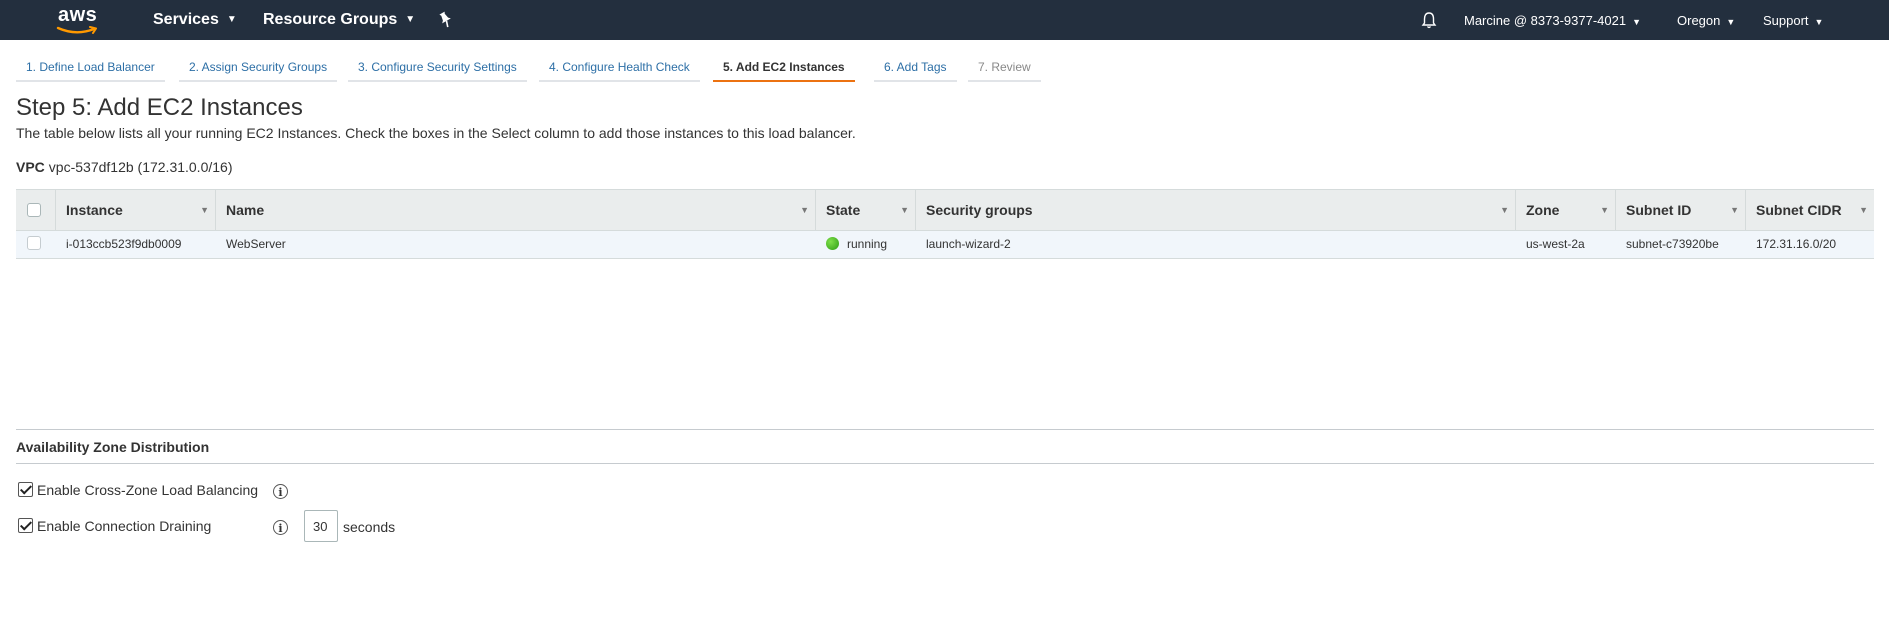  I want to click on security-groups-cell: launch-wizard-2, so click(968, 244).